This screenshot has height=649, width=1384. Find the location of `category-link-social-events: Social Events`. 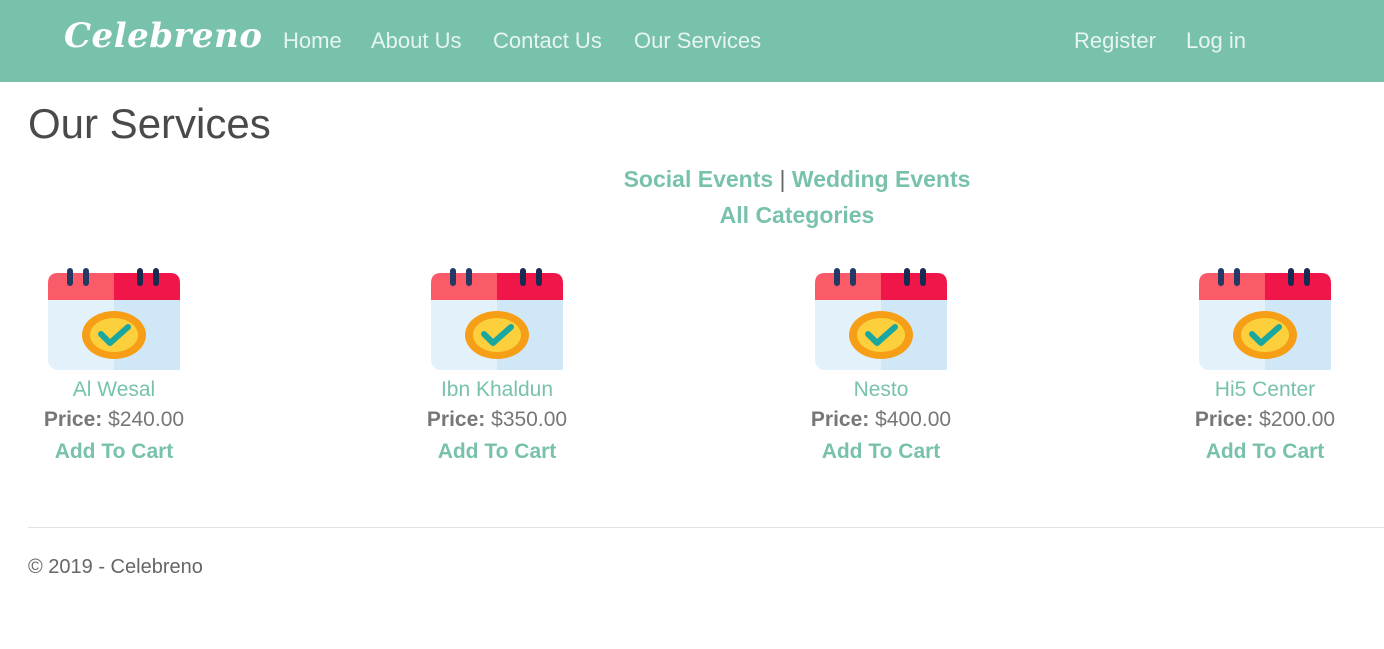

category-link-social-events: Social Events is located at coordinates (699, 179).